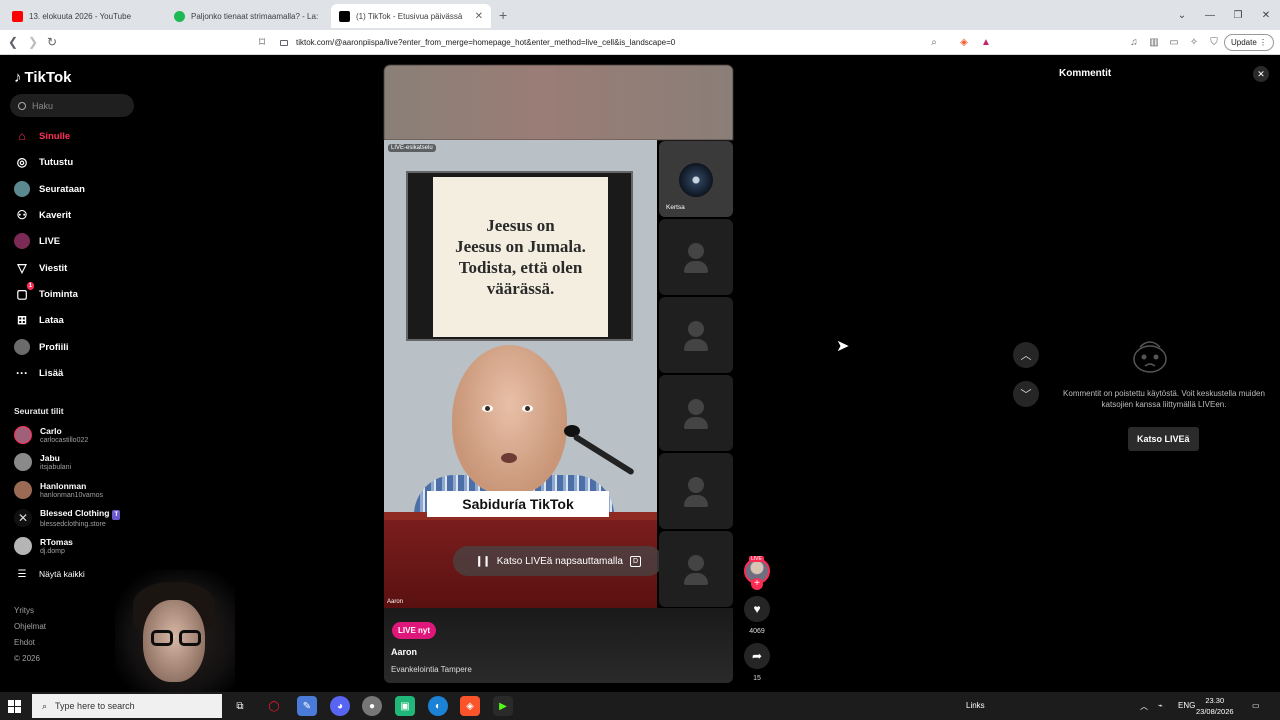 The width and height of the screenshot is (1280, 720). Describe the element at coordinates (340, 706) in the screenshot. I see `discord-icon: ◕` at that location.